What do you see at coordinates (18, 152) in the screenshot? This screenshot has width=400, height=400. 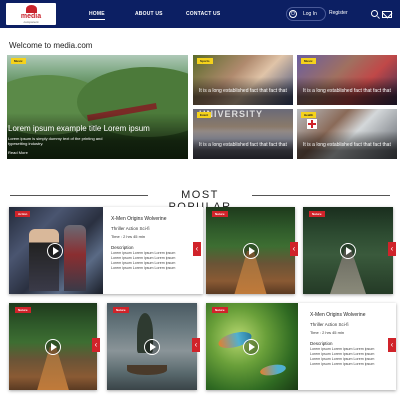 I see `hero-read-more-link: Read More` at bounding box center [18, 152].